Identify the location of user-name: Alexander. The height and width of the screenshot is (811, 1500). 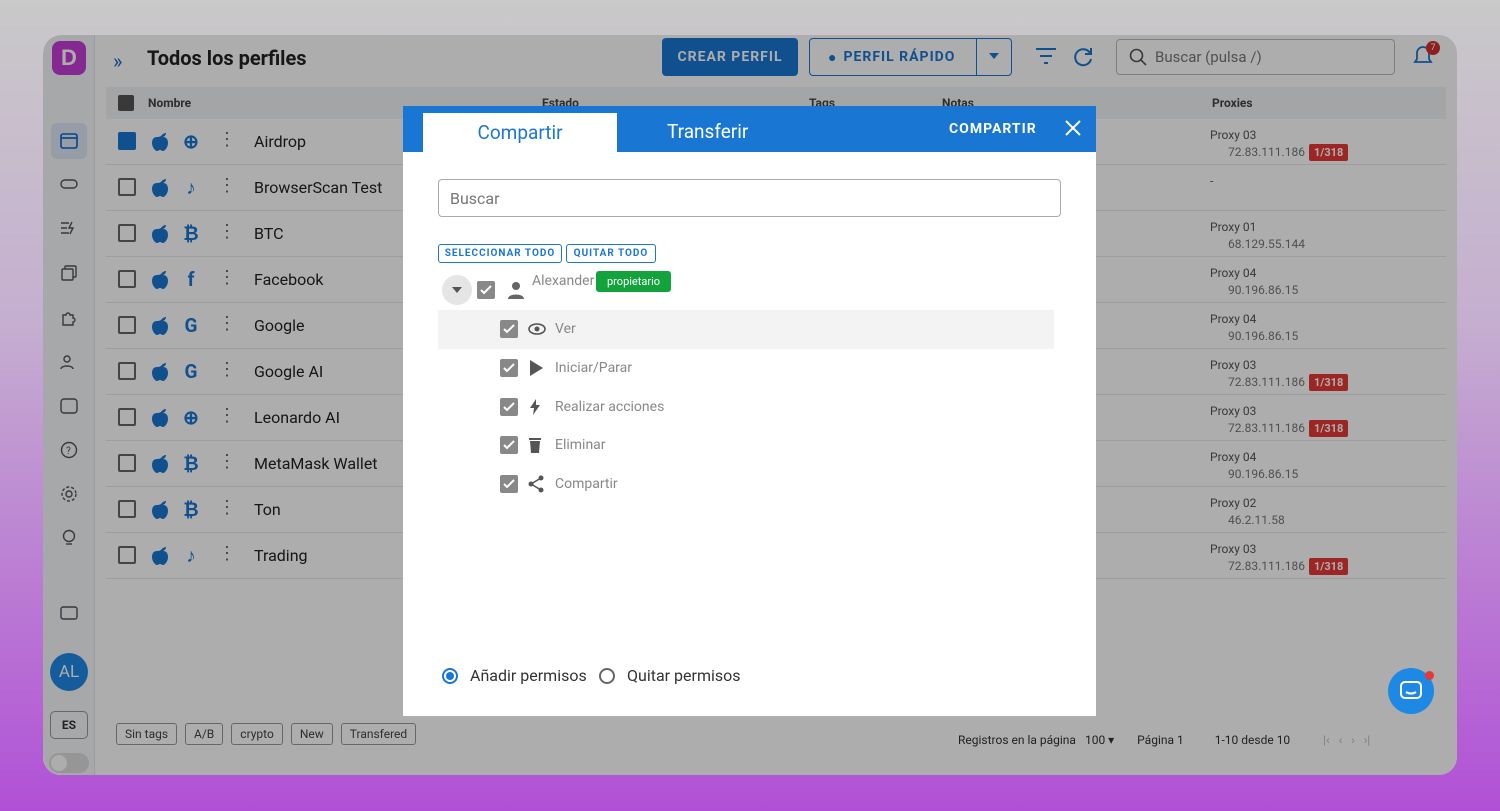
(563, 281).